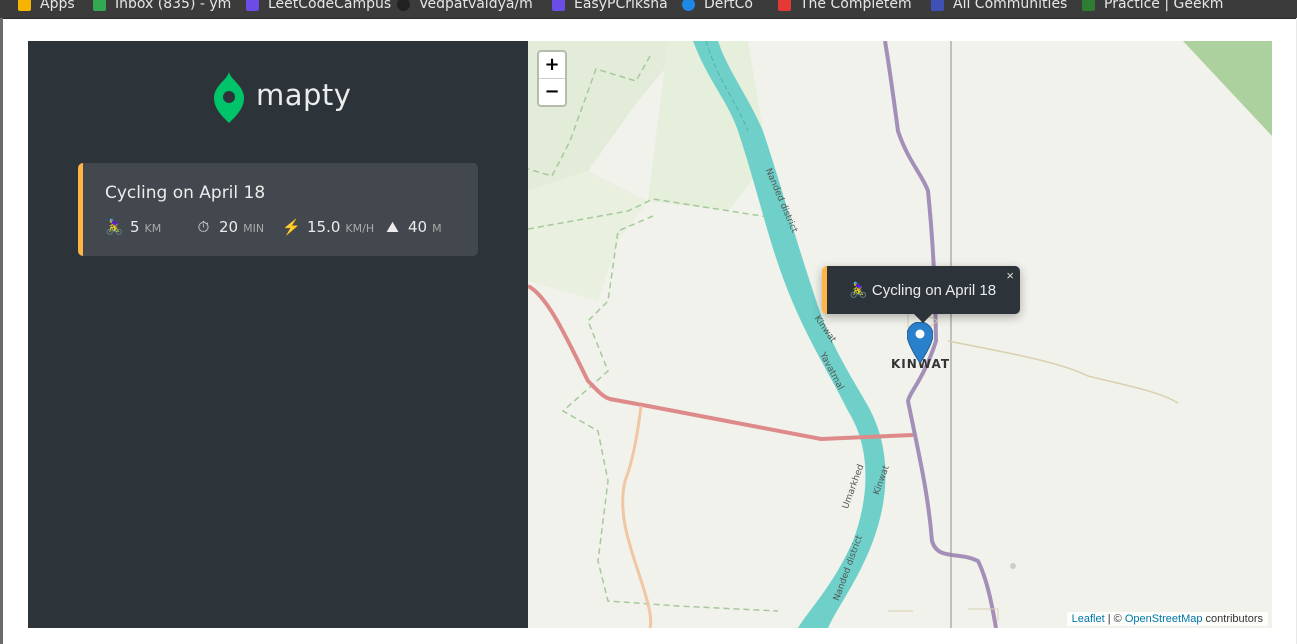  What do you see at coordinates (1164, 6) in the screenshot?
I see `bookmark-label: Practice | Geekm` at bounding box center [1164, 6].